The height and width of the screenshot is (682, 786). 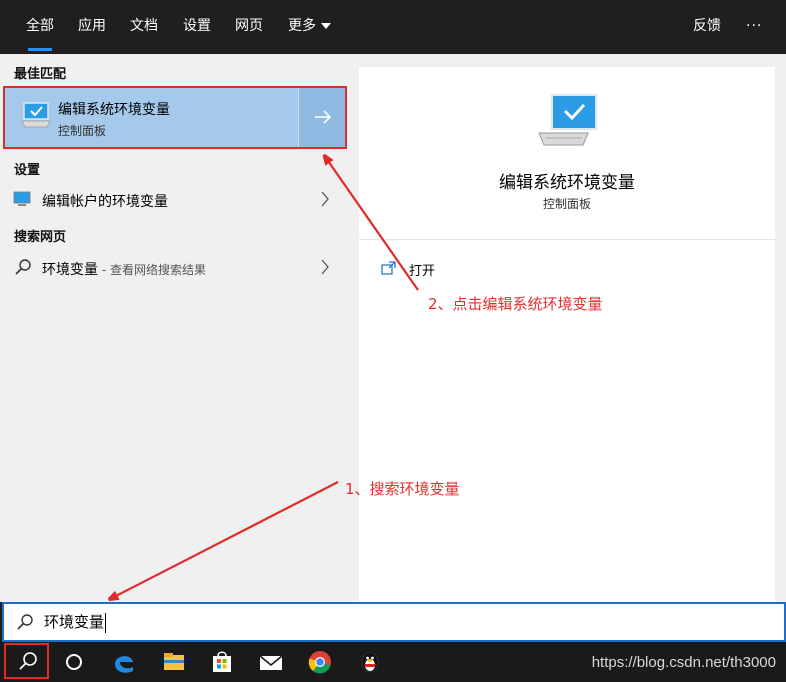 I want to click on tab-web-label: 网页, so click(x=249, y=26).